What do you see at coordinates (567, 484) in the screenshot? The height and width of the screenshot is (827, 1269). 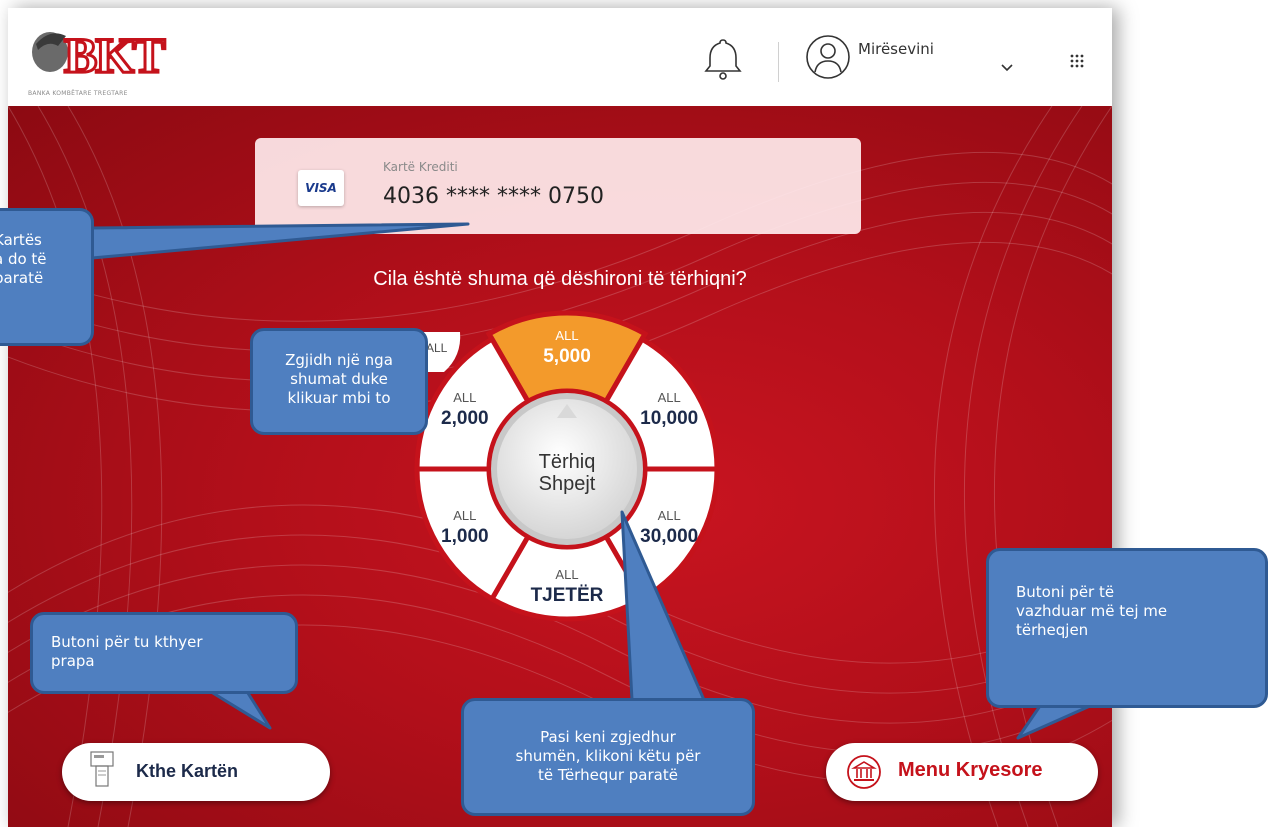 I see `withdraw-quick-line2: Shpejt` at bounding box center [567, 484].